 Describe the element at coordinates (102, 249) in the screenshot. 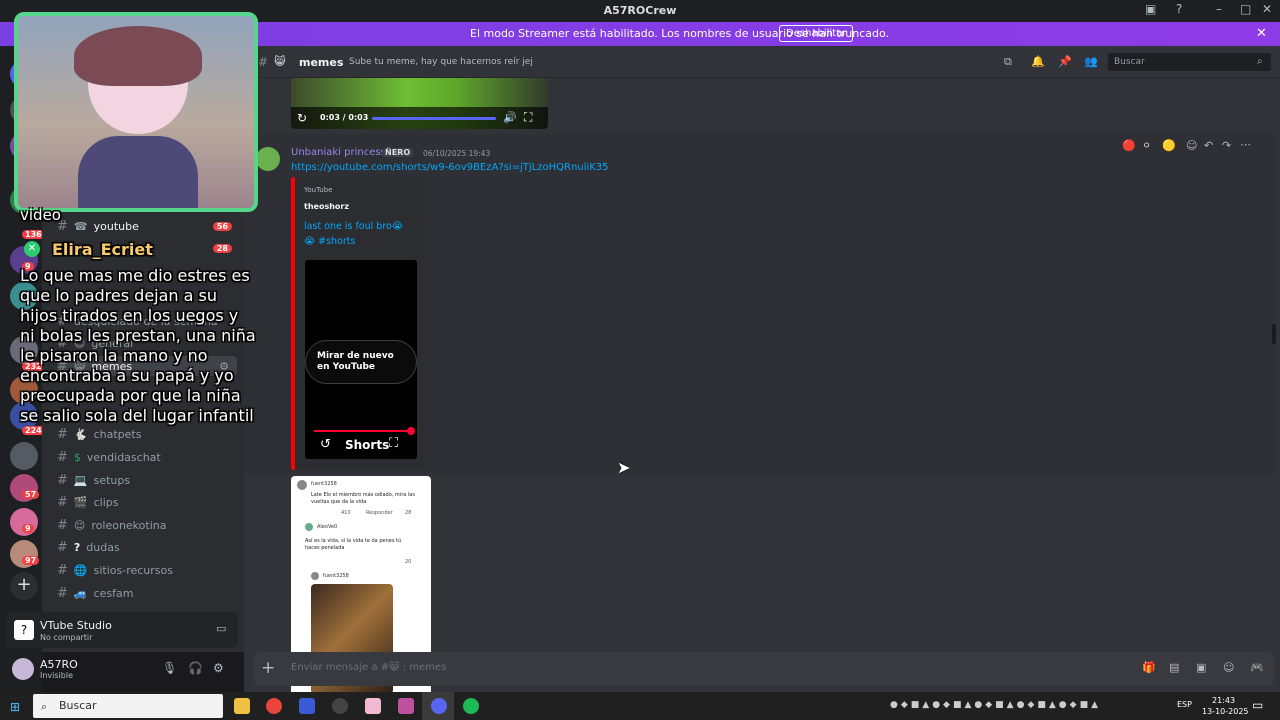

I see `overlay-chatter: Elira_Ecriet` at that location.